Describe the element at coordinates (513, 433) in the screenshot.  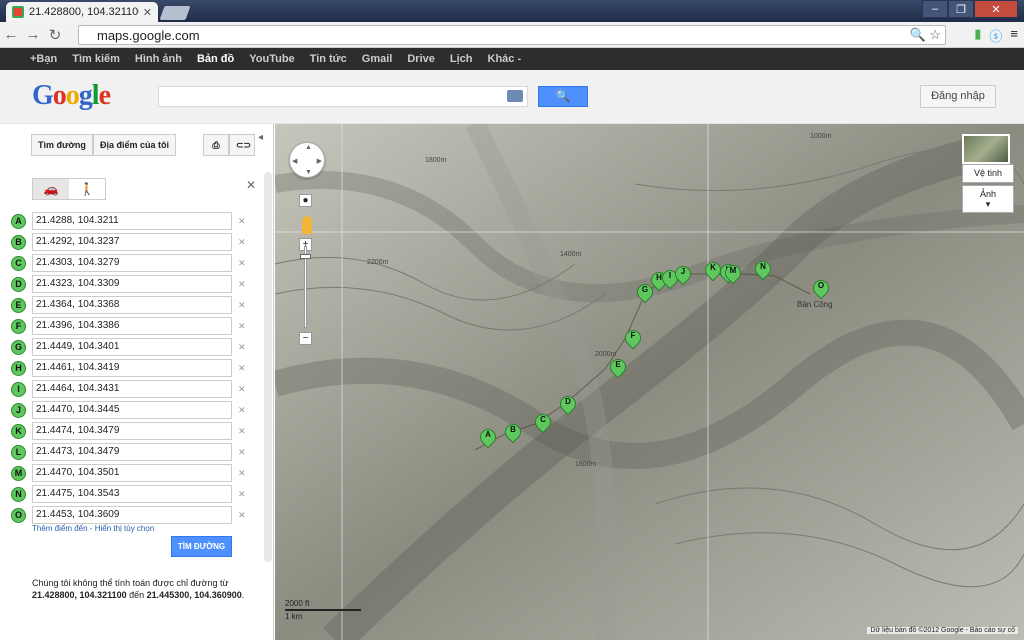
I see `map-marker-pin: B` at that location.